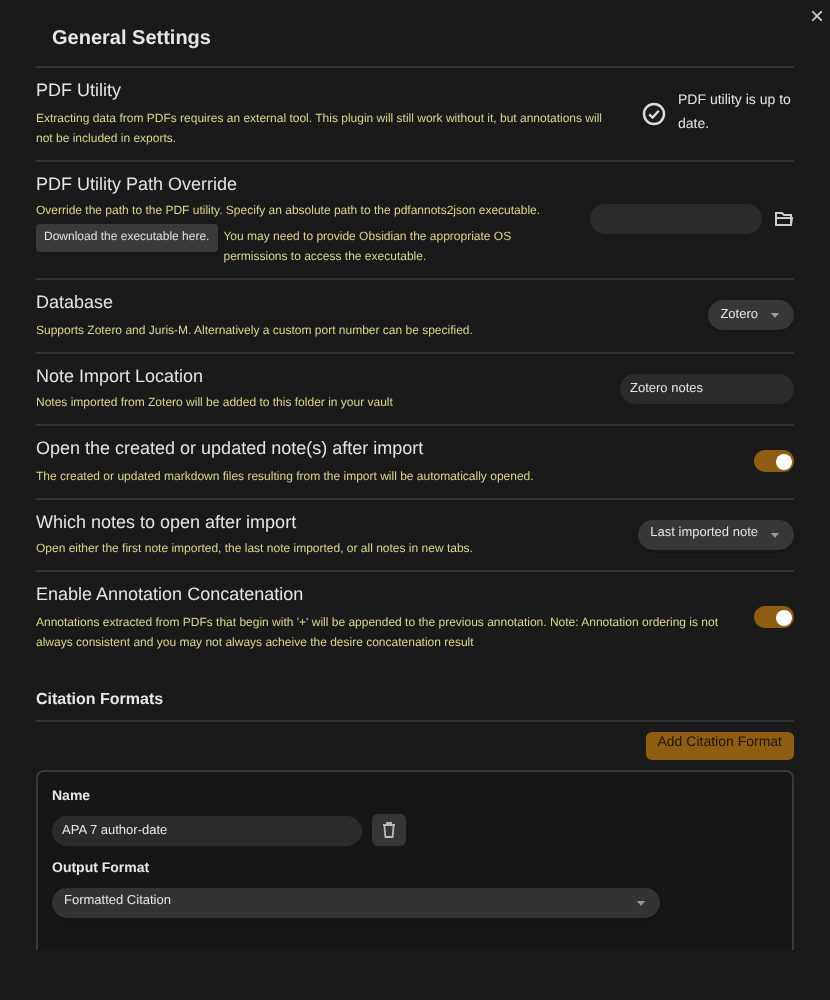  What do you see at coordinates (76, 303) in the screenshot?
I see `setting-title: Database` at bounding box center [76, 303].